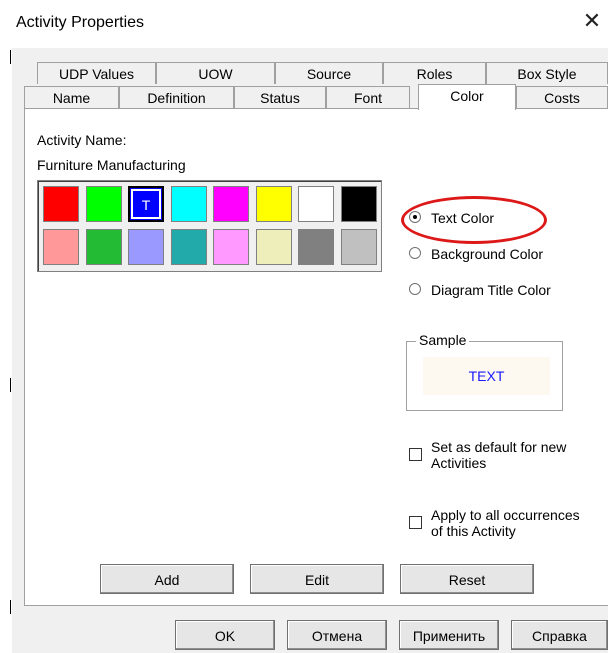  What do you see at coordinates (434, 73) in the screenshot?
I see `tab-roles: Roles` at bounding box center [434, 73].